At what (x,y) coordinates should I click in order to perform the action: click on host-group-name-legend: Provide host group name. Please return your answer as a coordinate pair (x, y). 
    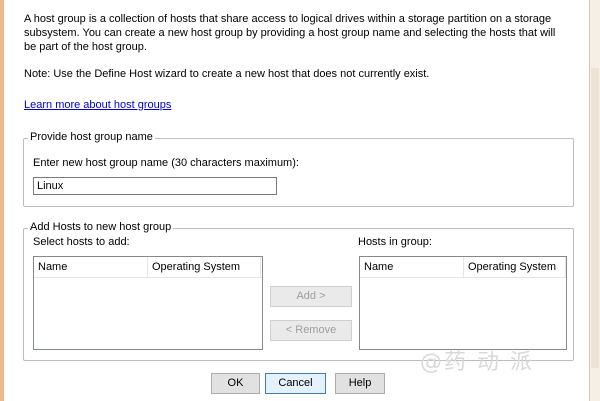
    Looking at the image, I should click on (91, 137).